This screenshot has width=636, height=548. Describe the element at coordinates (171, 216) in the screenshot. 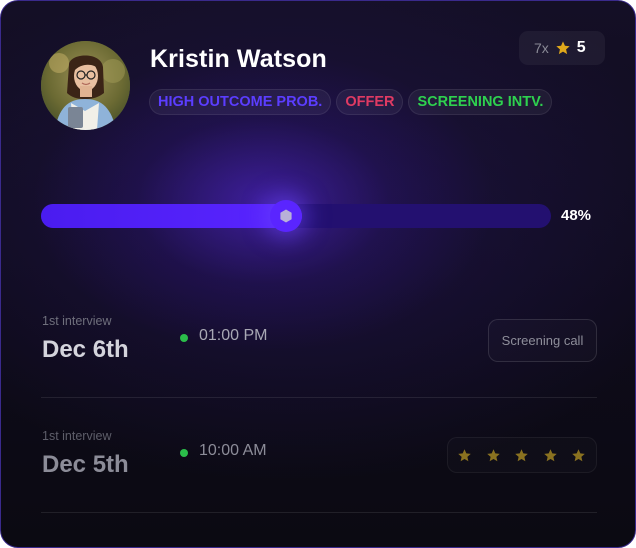

I see `progress-fill` at that location.